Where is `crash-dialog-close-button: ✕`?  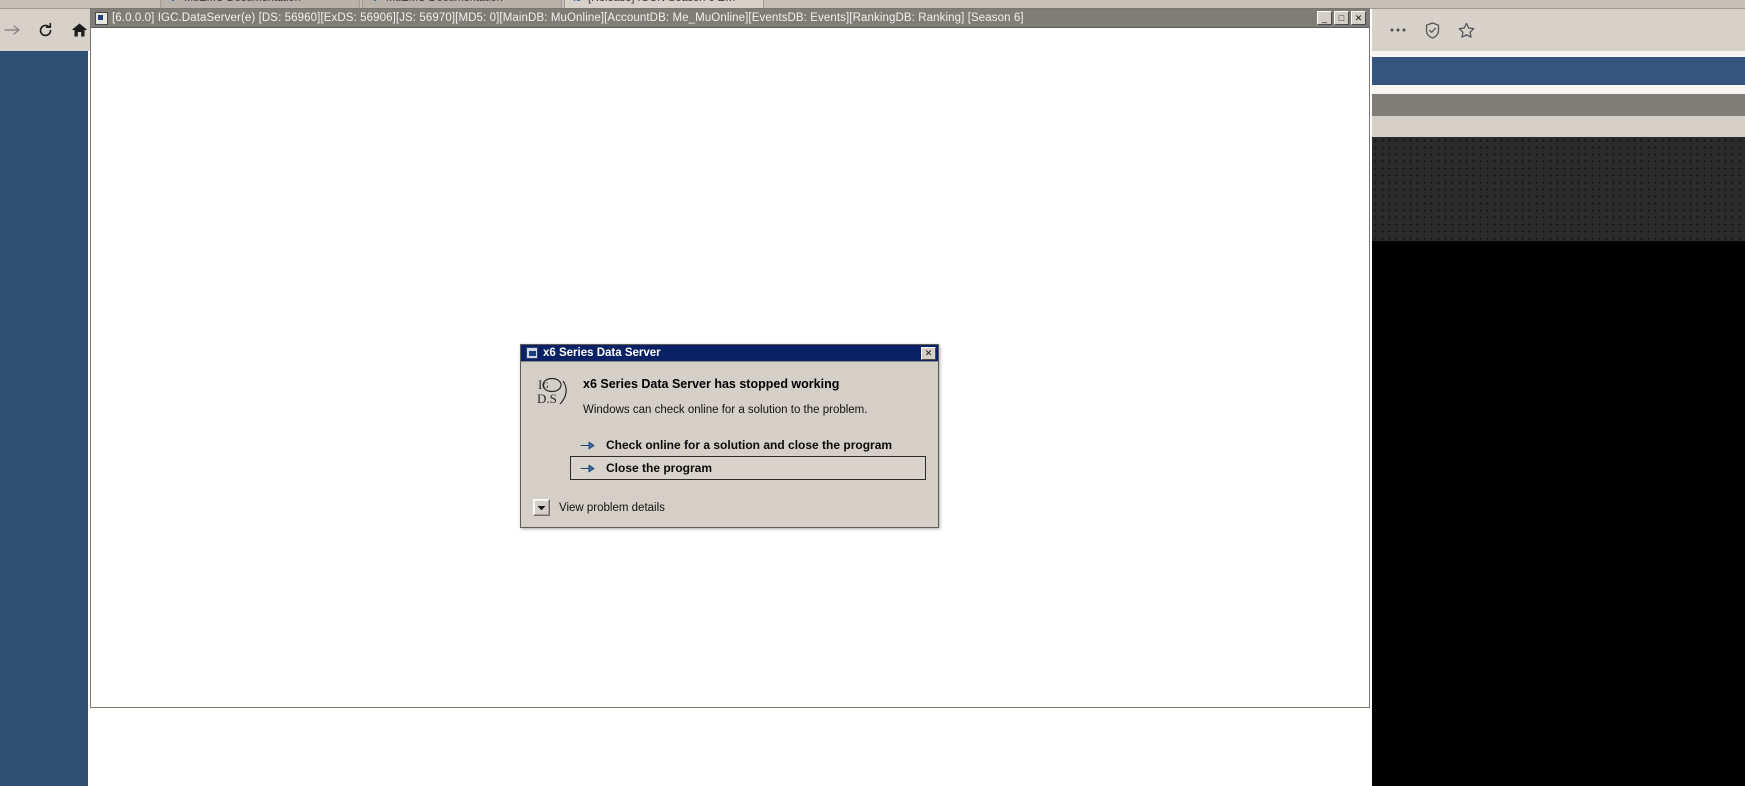
crash-dialog-close-button: ✕ is located at coordinates (928, 353).